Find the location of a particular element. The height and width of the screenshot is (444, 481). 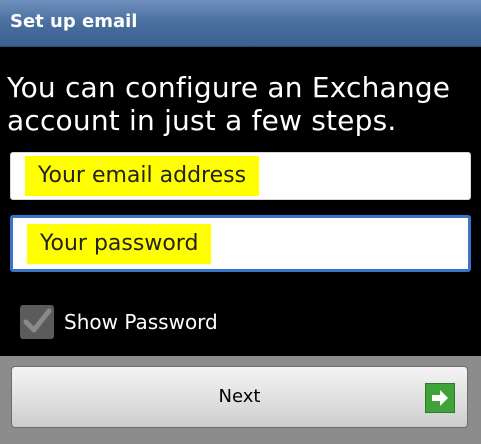

password-field: Your password is located at coordinates (240, 243).